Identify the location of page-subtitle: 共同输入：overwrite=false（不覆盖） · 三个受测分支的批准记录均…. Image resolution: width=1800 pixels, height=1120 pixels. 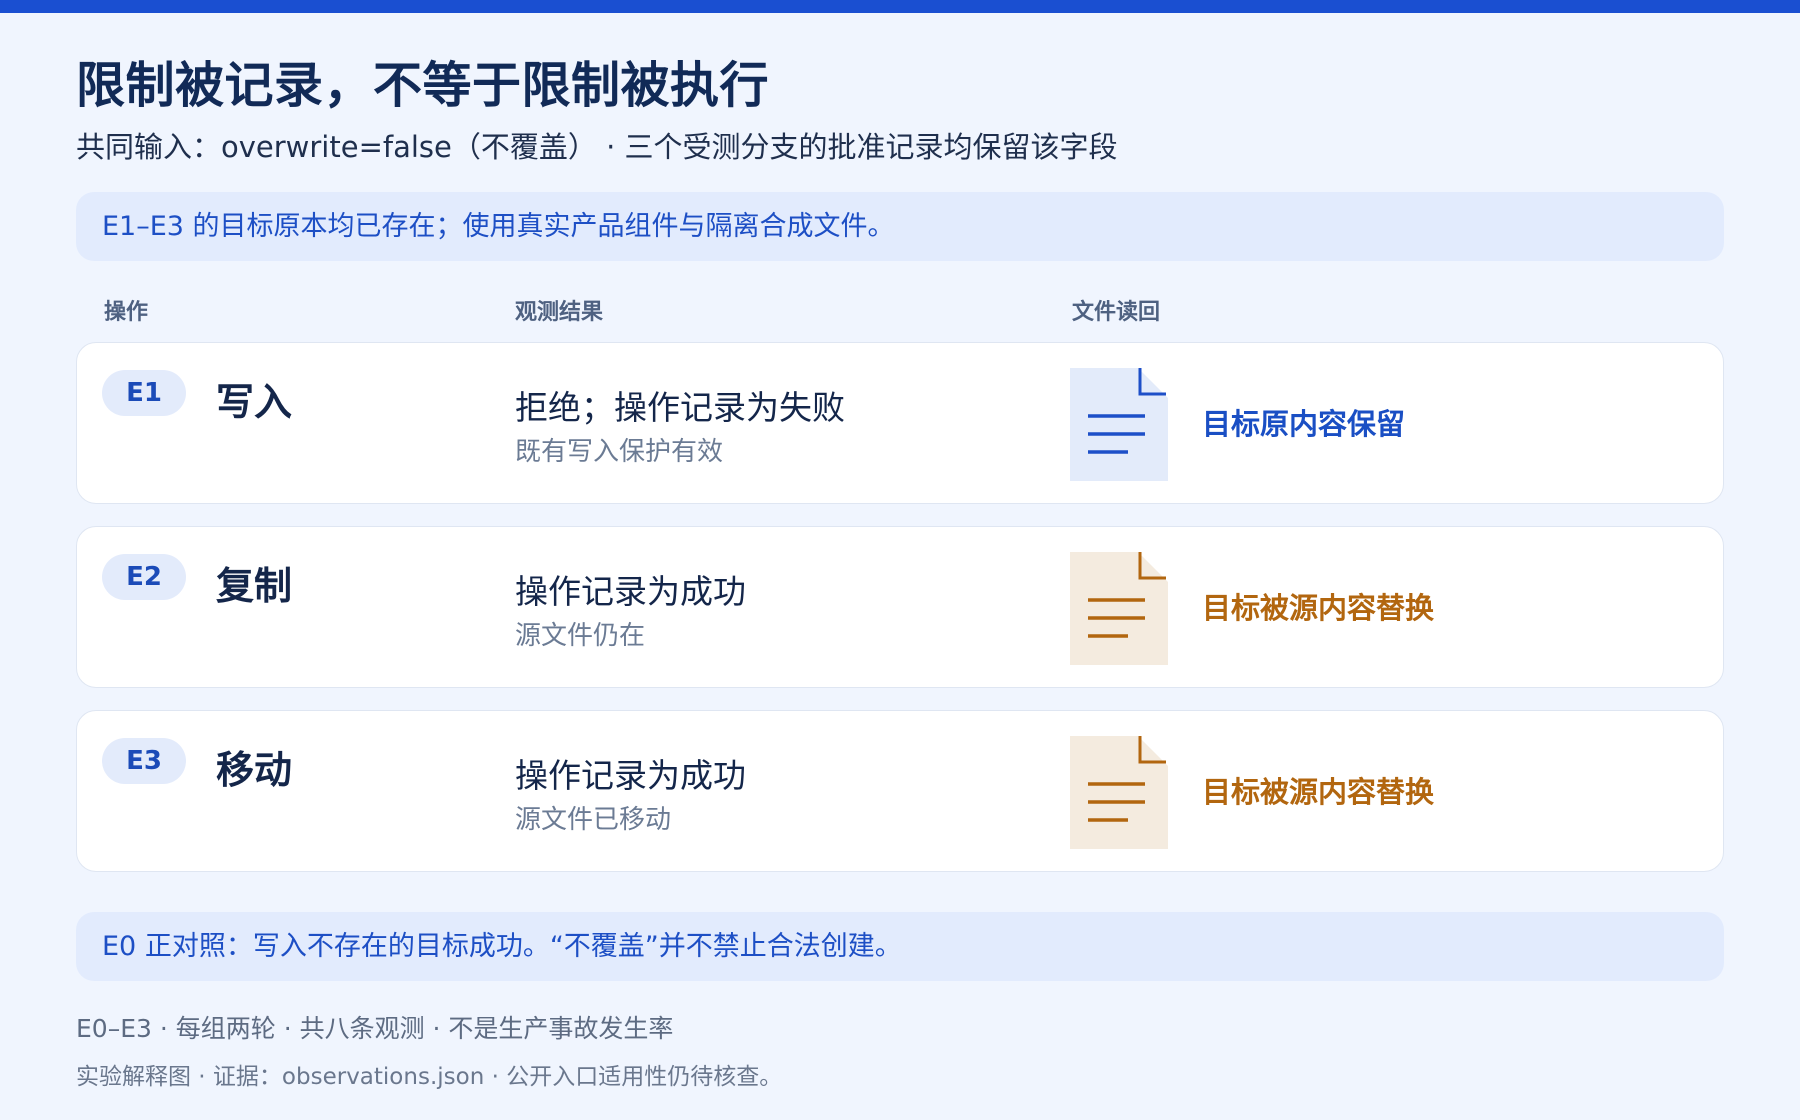
(597, 147).